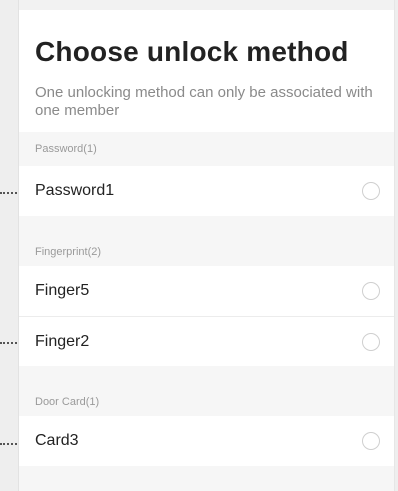 This screenshot has height=491, width=398. I want to click on page-title: Choose unlock method, so click(192, 51).